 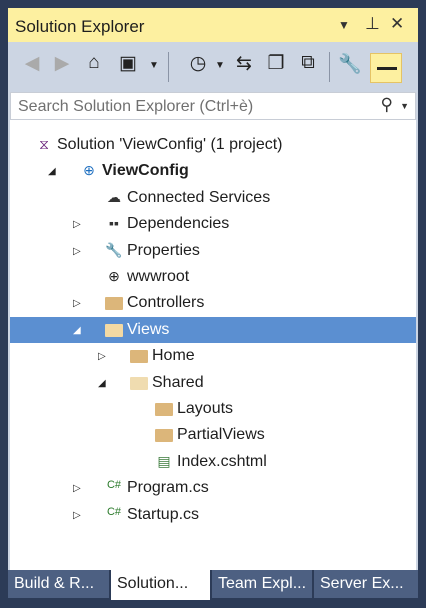 I want to click on cloud-icon: ☁, so click(x=114, y=196).